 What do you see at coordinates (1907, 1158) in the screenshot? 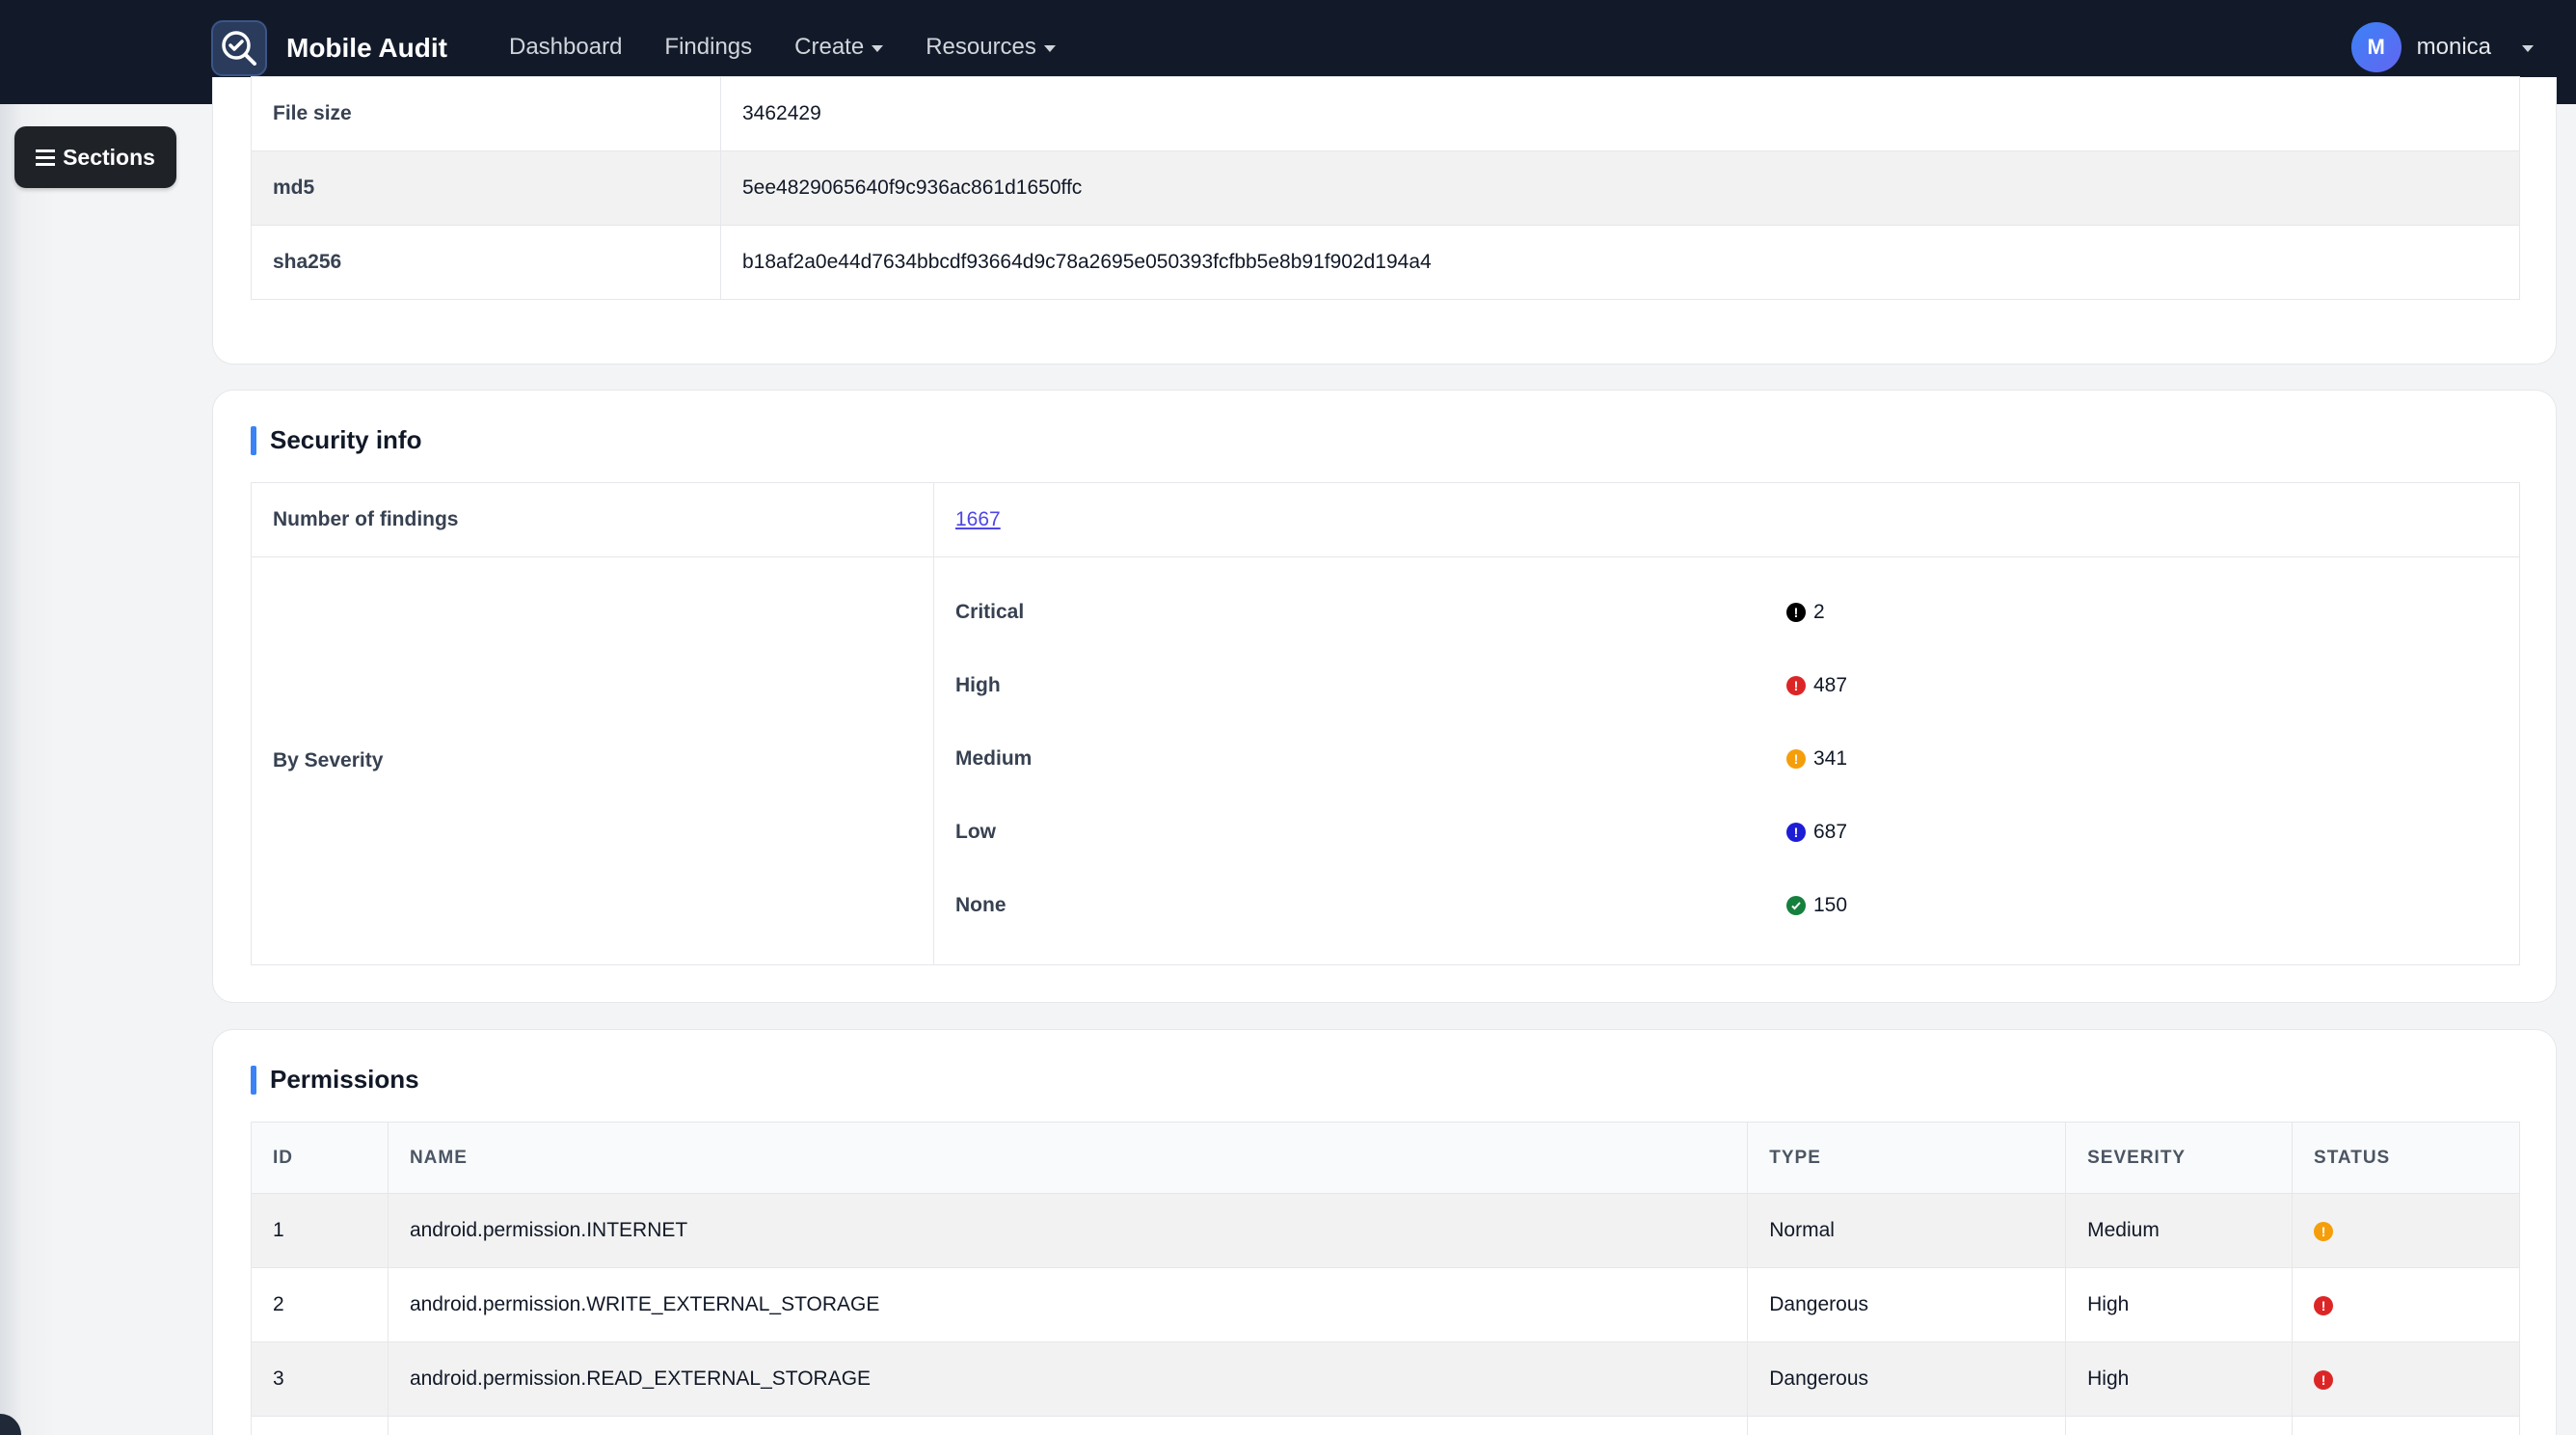
I see `column-header-type: TYPE` at bounding box center [1907, 1158].